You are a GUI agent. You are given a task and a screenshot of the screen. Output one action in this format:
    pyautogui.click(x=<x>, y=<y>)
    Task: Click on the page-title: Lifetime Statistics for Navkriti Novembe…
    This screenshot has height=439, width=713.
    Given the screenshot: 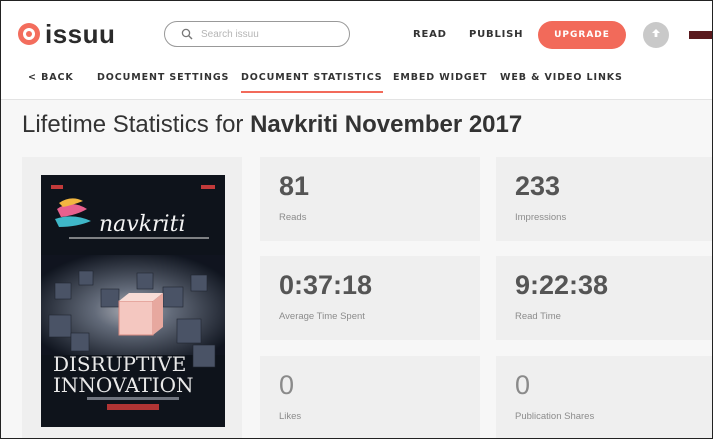 What is the action you would take?
    pyautogui.click(x=272, y=125)
    